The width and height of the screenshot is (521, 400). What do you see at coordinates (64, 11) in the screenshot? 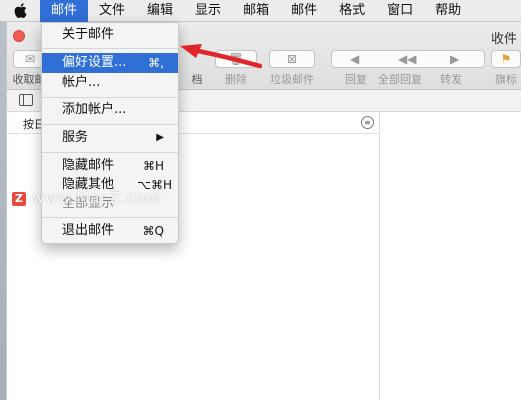
I see `menu-mail: 邮件` at bounding box center [64, 11].